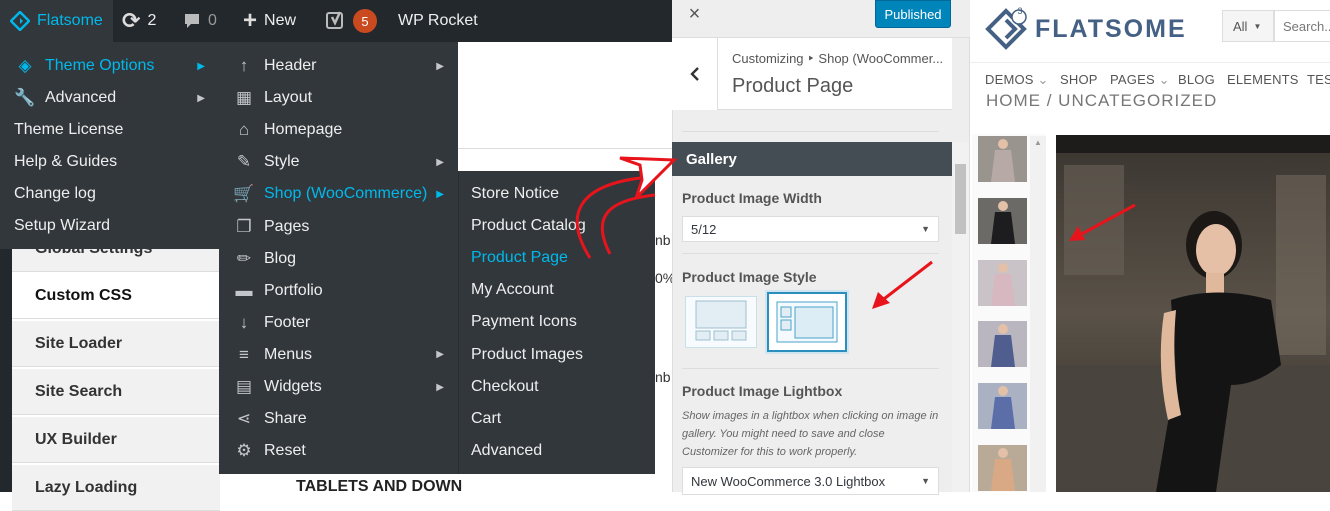 The height and width of the screenshot is (511, 1330). What do you see at coordinates (608, 217) in the screenshot?
I see `curved-arrow-outline` at bounding box center [608, 217].